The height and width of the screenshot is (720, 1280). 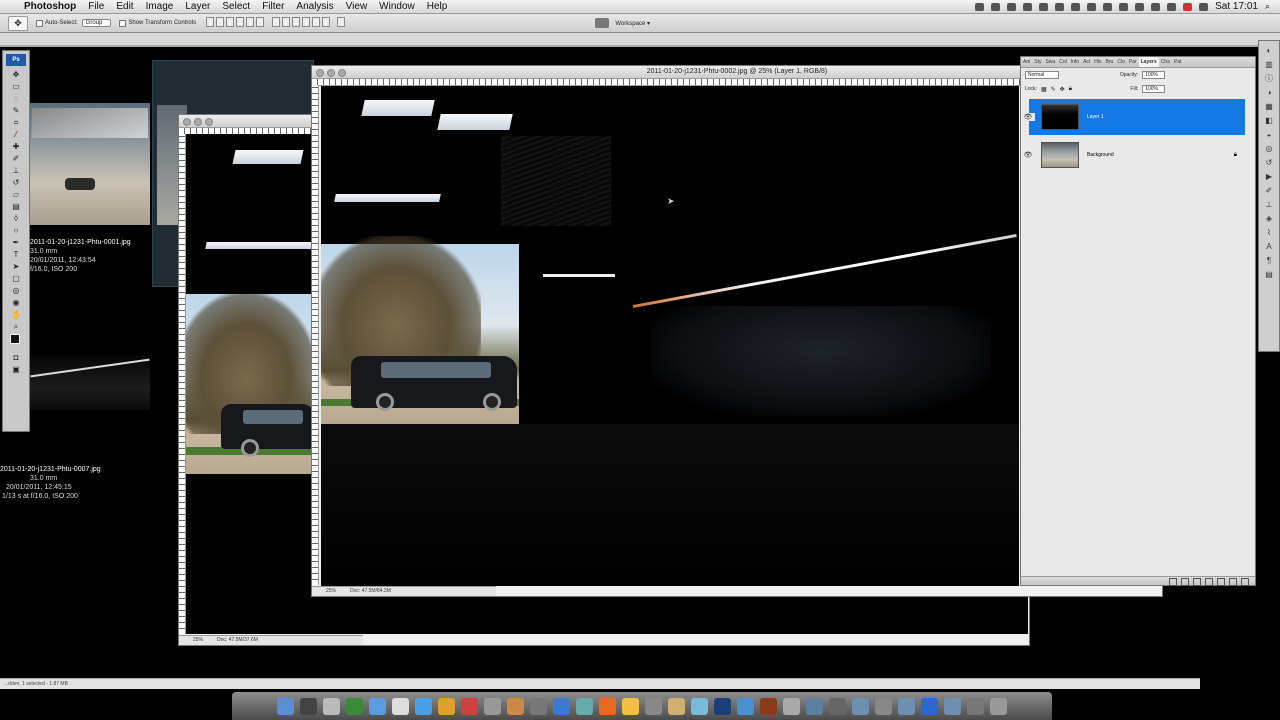 I want to click on marquee-tool-icon: ▭, so click(x=16, y=86).